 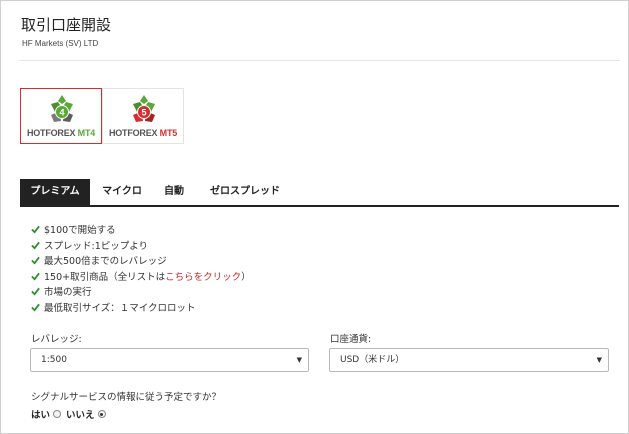 I want to click on currency-select: USD（米ドル） ▼, so click(x=469, y=360).